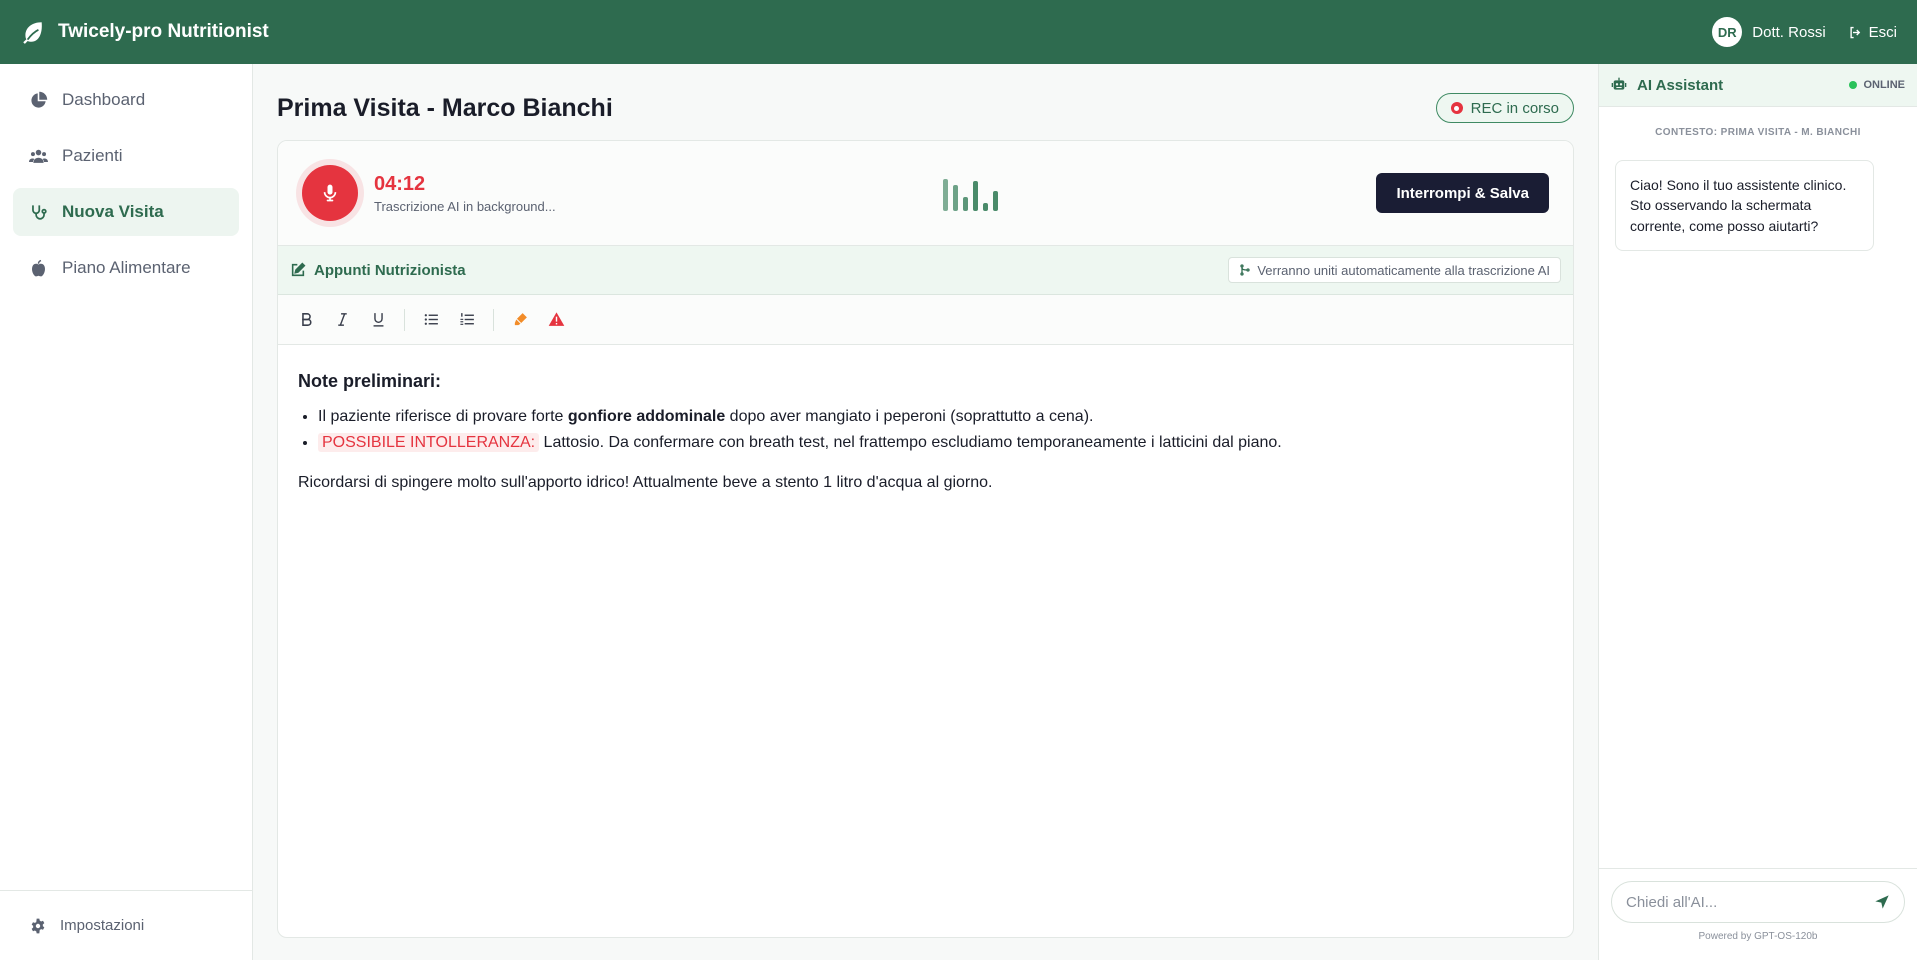 The height and width of the screenshot is (960, 1917). I want to click on sidebar-item-pazienti: Pazienti, so click(126, 156).